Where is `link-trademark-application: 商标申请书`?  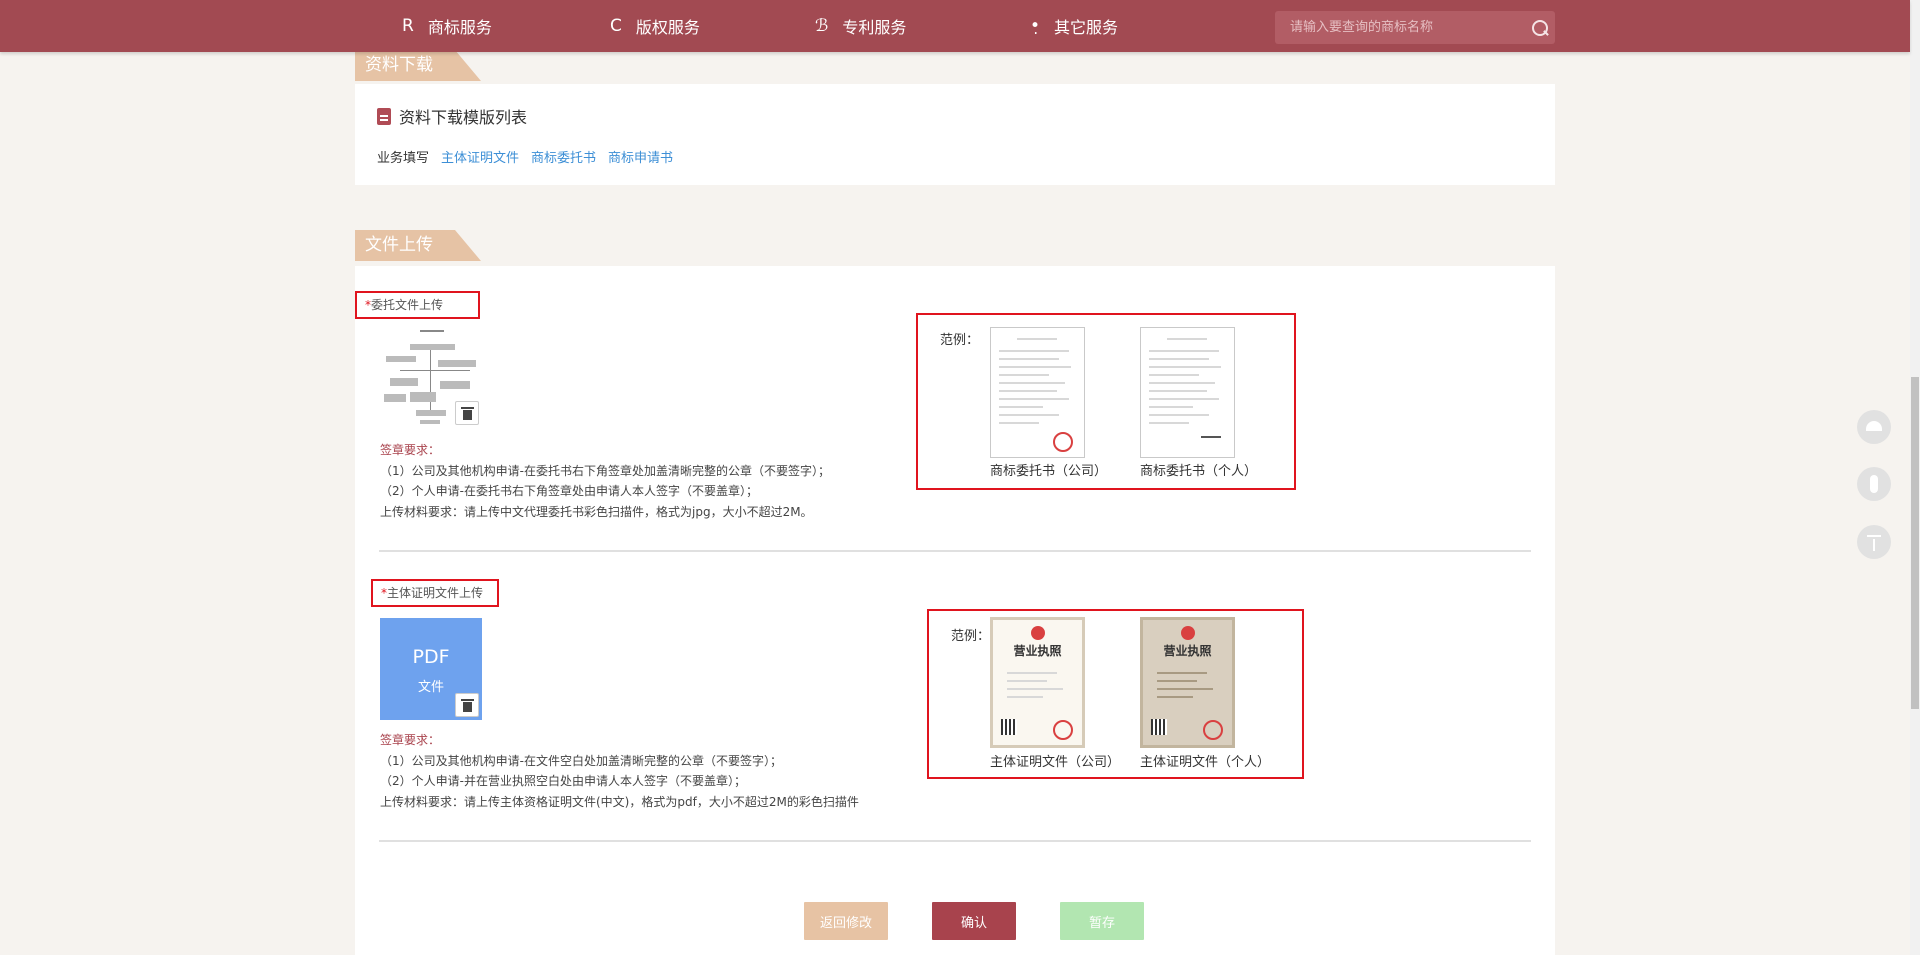
link-trademark-application: 商标申请书 is located at coordinates (640, 156).